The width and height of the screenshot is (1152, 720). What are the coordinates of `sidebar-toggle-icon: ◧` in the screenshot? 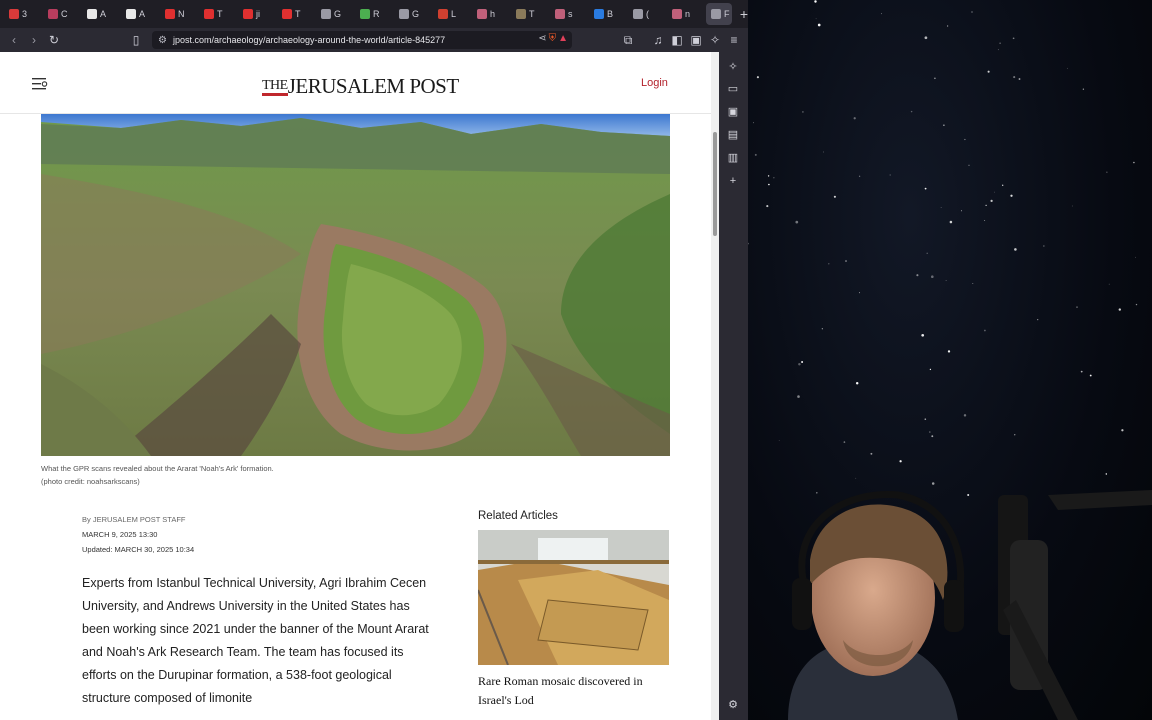 It's located at (677, 40).